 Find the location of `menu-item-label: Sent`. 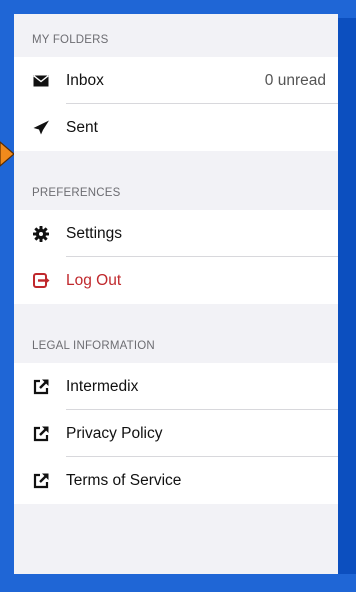

menu-item-label: Sent is located at coordinates (82, 127).